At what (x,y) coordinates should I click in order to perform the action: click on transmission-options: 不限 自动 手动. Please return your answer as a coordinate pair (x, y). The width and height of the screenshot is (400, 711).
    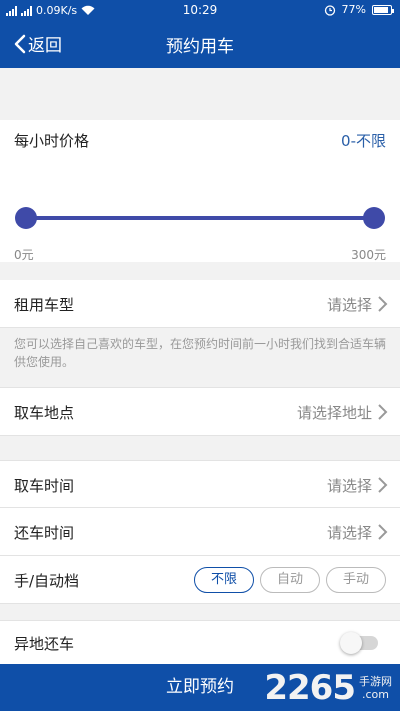
    Looking at the image, I should click on (290, 580).